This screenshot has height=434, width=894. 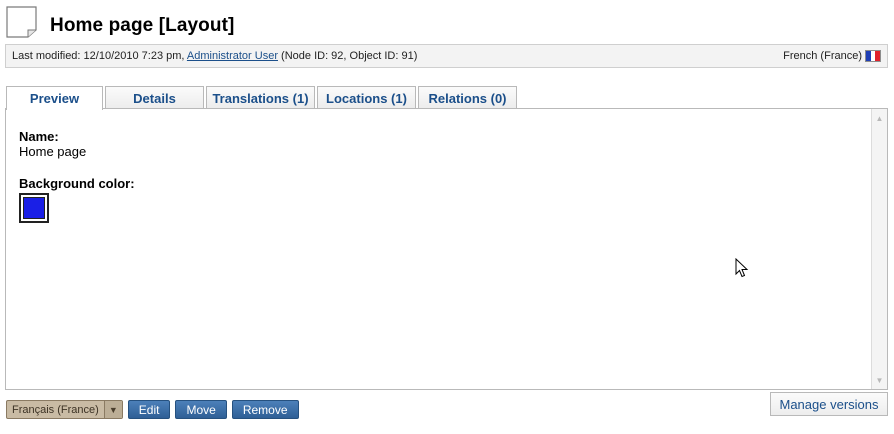 What do you see at coordinates (829, 404) in the screenshot?
I see `manage-versions-button: Manage versions` at bounding box center [829, 404].